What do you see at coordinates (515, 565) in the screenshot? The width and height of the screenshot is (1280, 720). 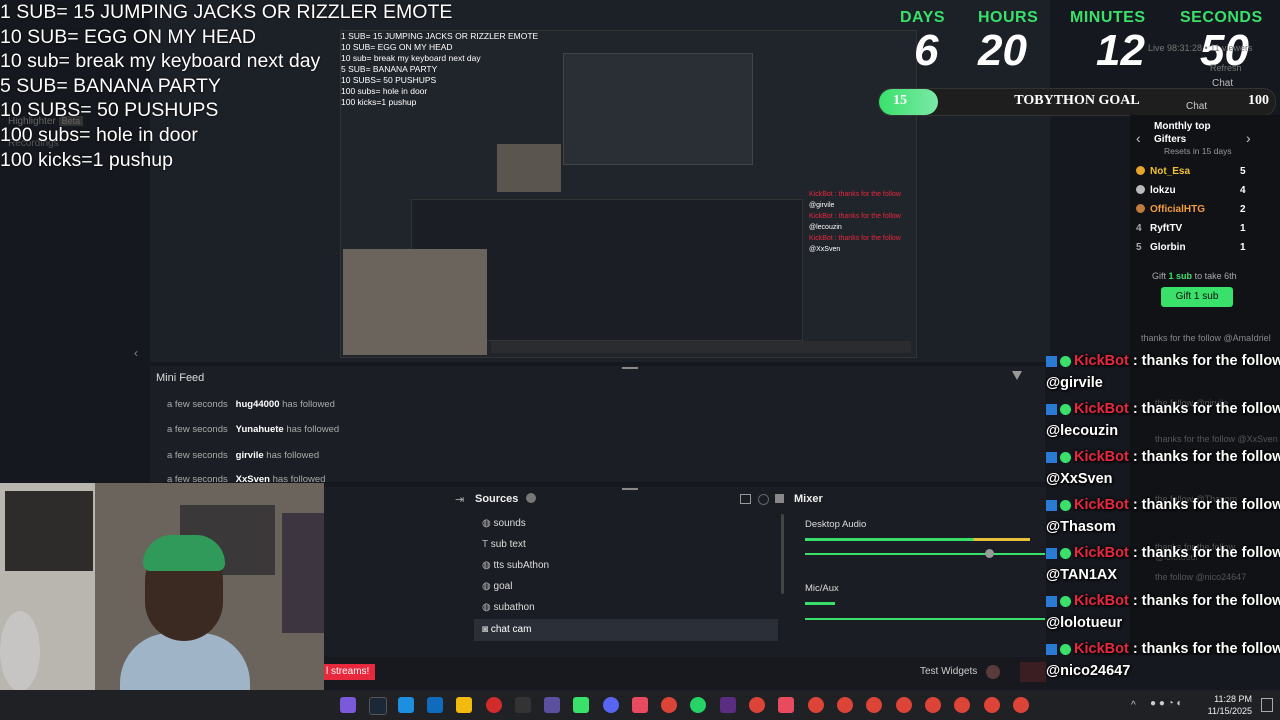 I see `source-item: ◍ tts subAthon` at bounding box center [515, 565].